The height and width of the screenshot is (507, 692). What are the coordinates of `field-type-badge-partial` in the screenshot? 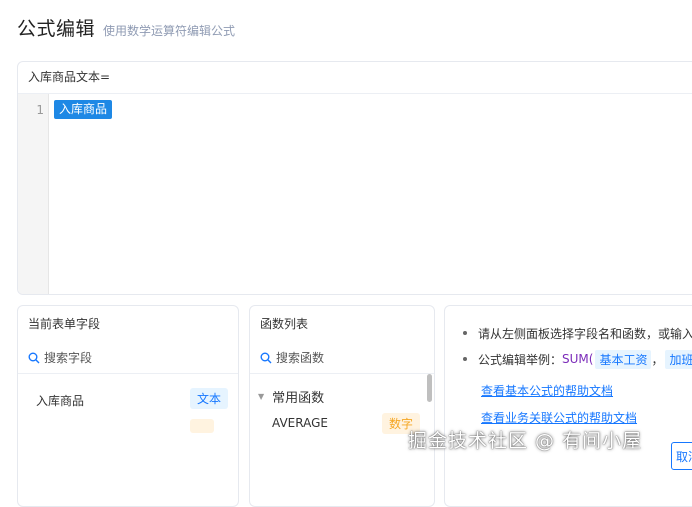 It's located at (202, 426).